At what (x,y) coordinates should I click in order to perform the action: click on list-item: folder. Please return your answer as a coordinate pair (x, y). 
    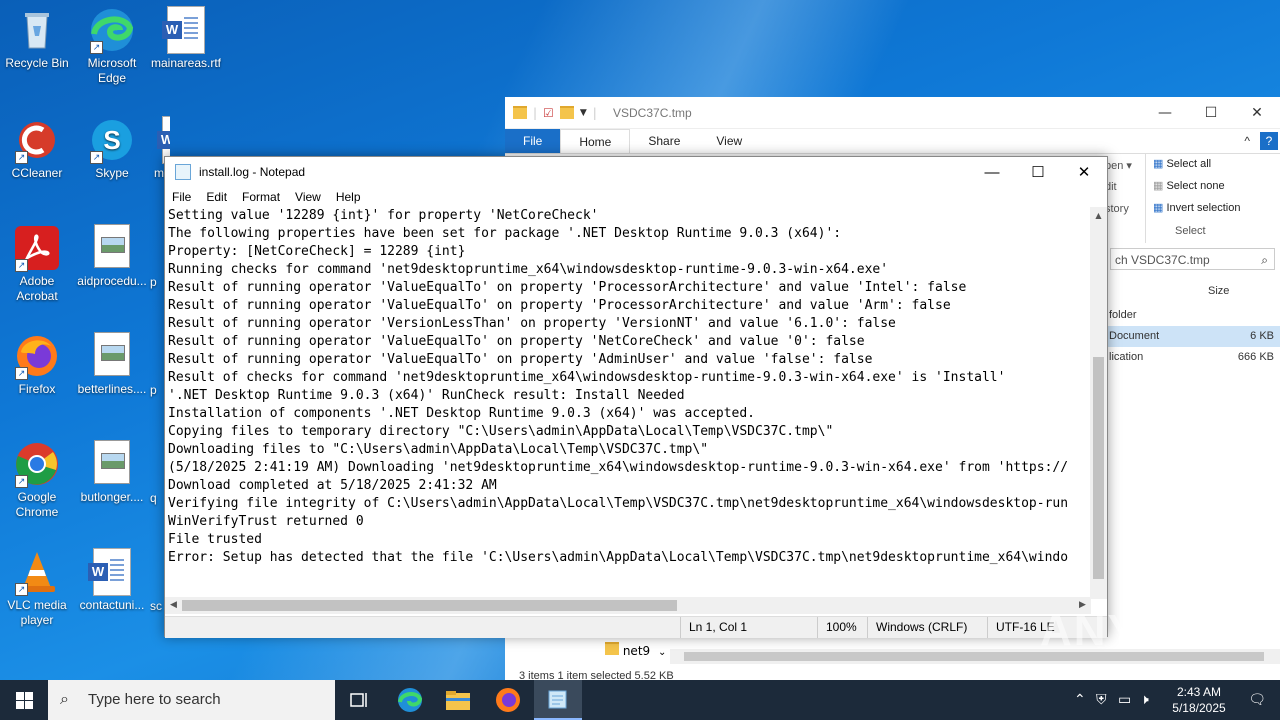
    Looking at the image, I should click on (1192, 315).